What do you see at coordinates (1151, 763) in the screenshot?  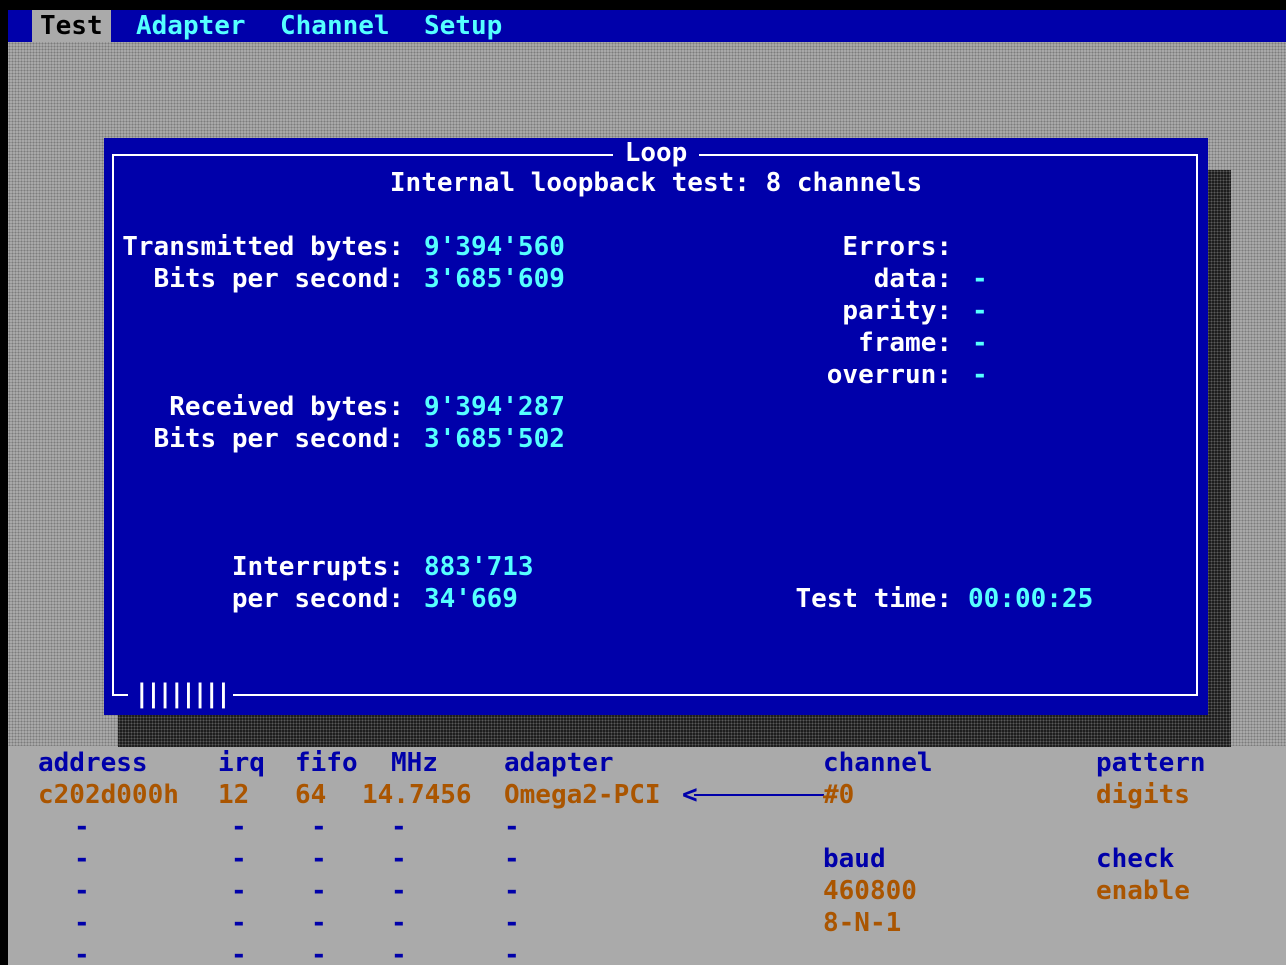 I see `header-pattern: pattern` at bounding box center [1151, 763].